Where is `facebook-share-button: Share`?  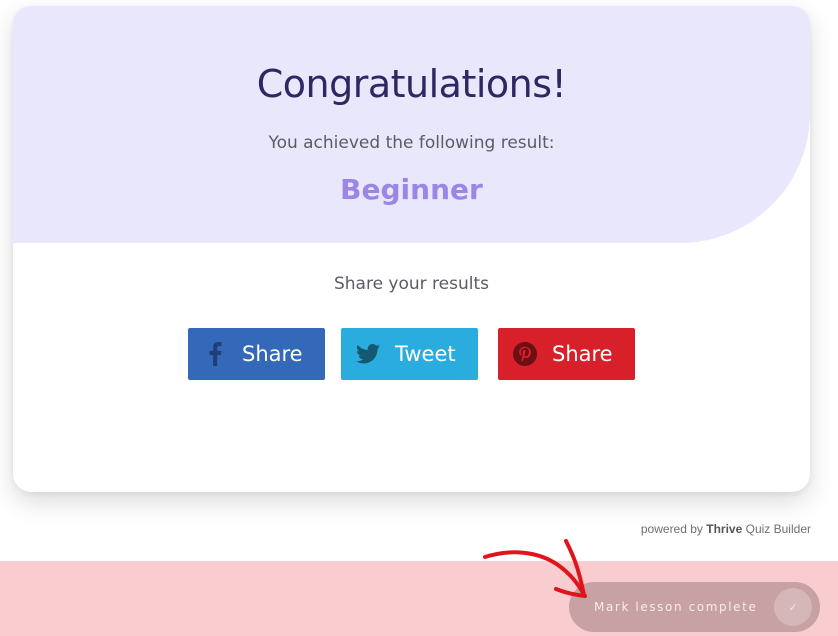
facebook-share-button: Share is located at coordinates (256, 354).